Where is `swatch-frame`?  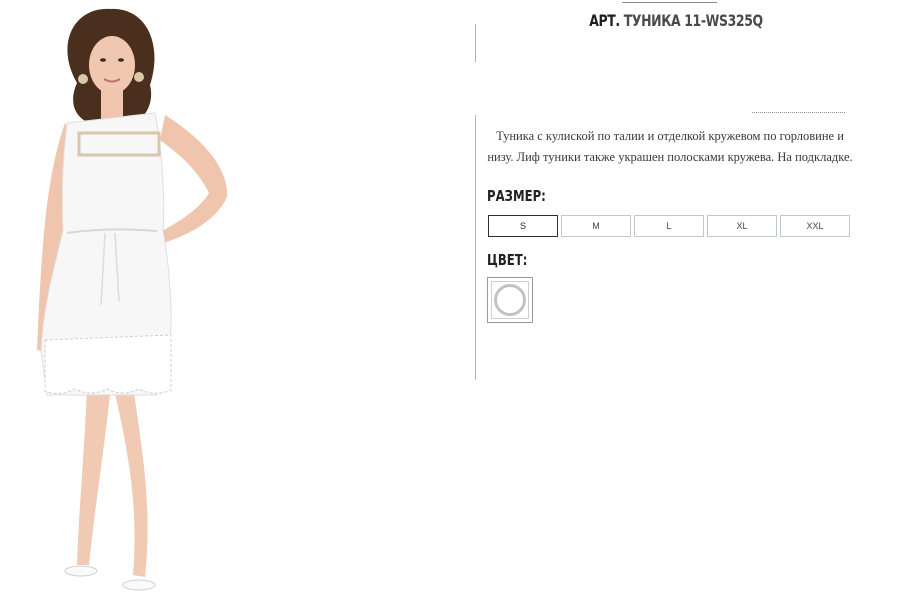
swatch-frame is located at coordinates (510, 300).